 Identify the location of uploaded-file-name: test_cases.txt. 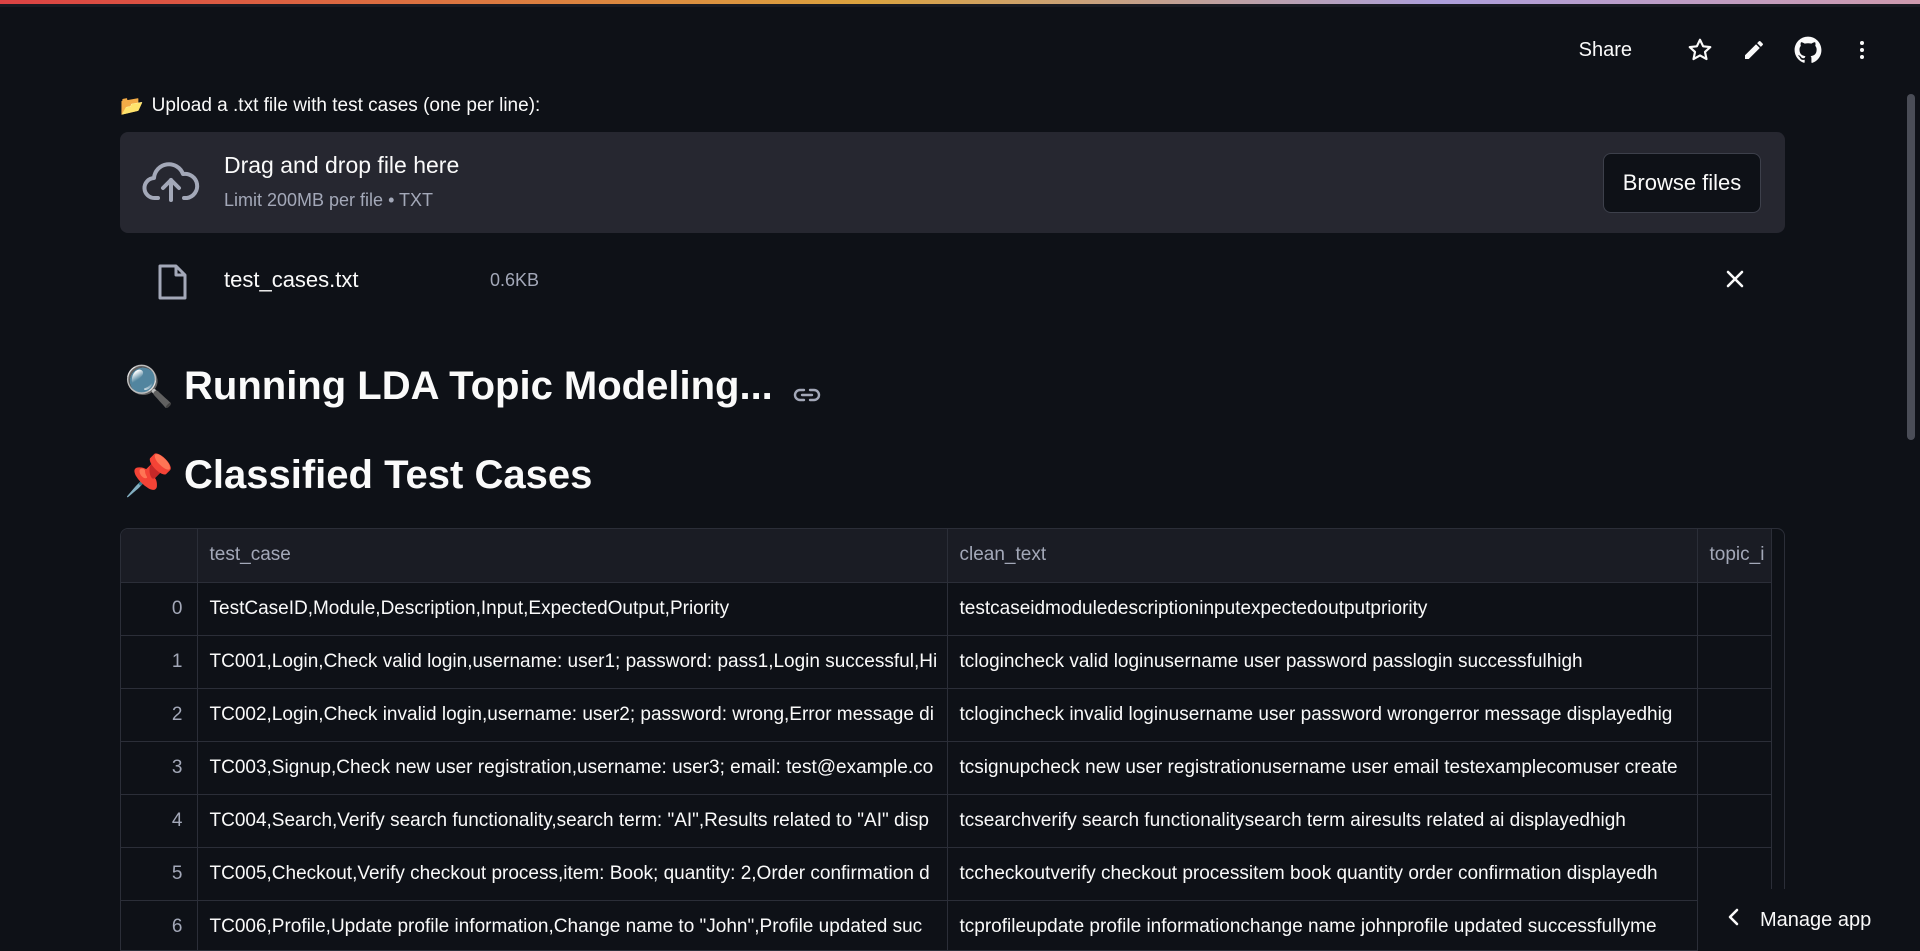
(291, 279).